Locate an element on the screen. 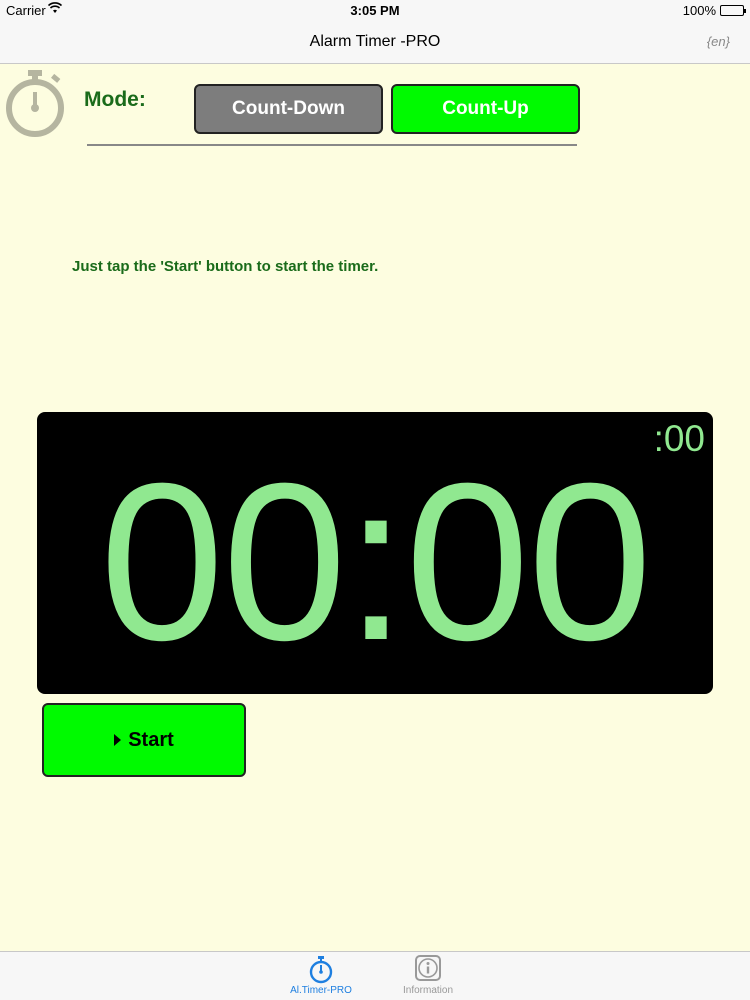 The image size is (750, 1000). start-button-label: Start is located at coordinates (151, 739).